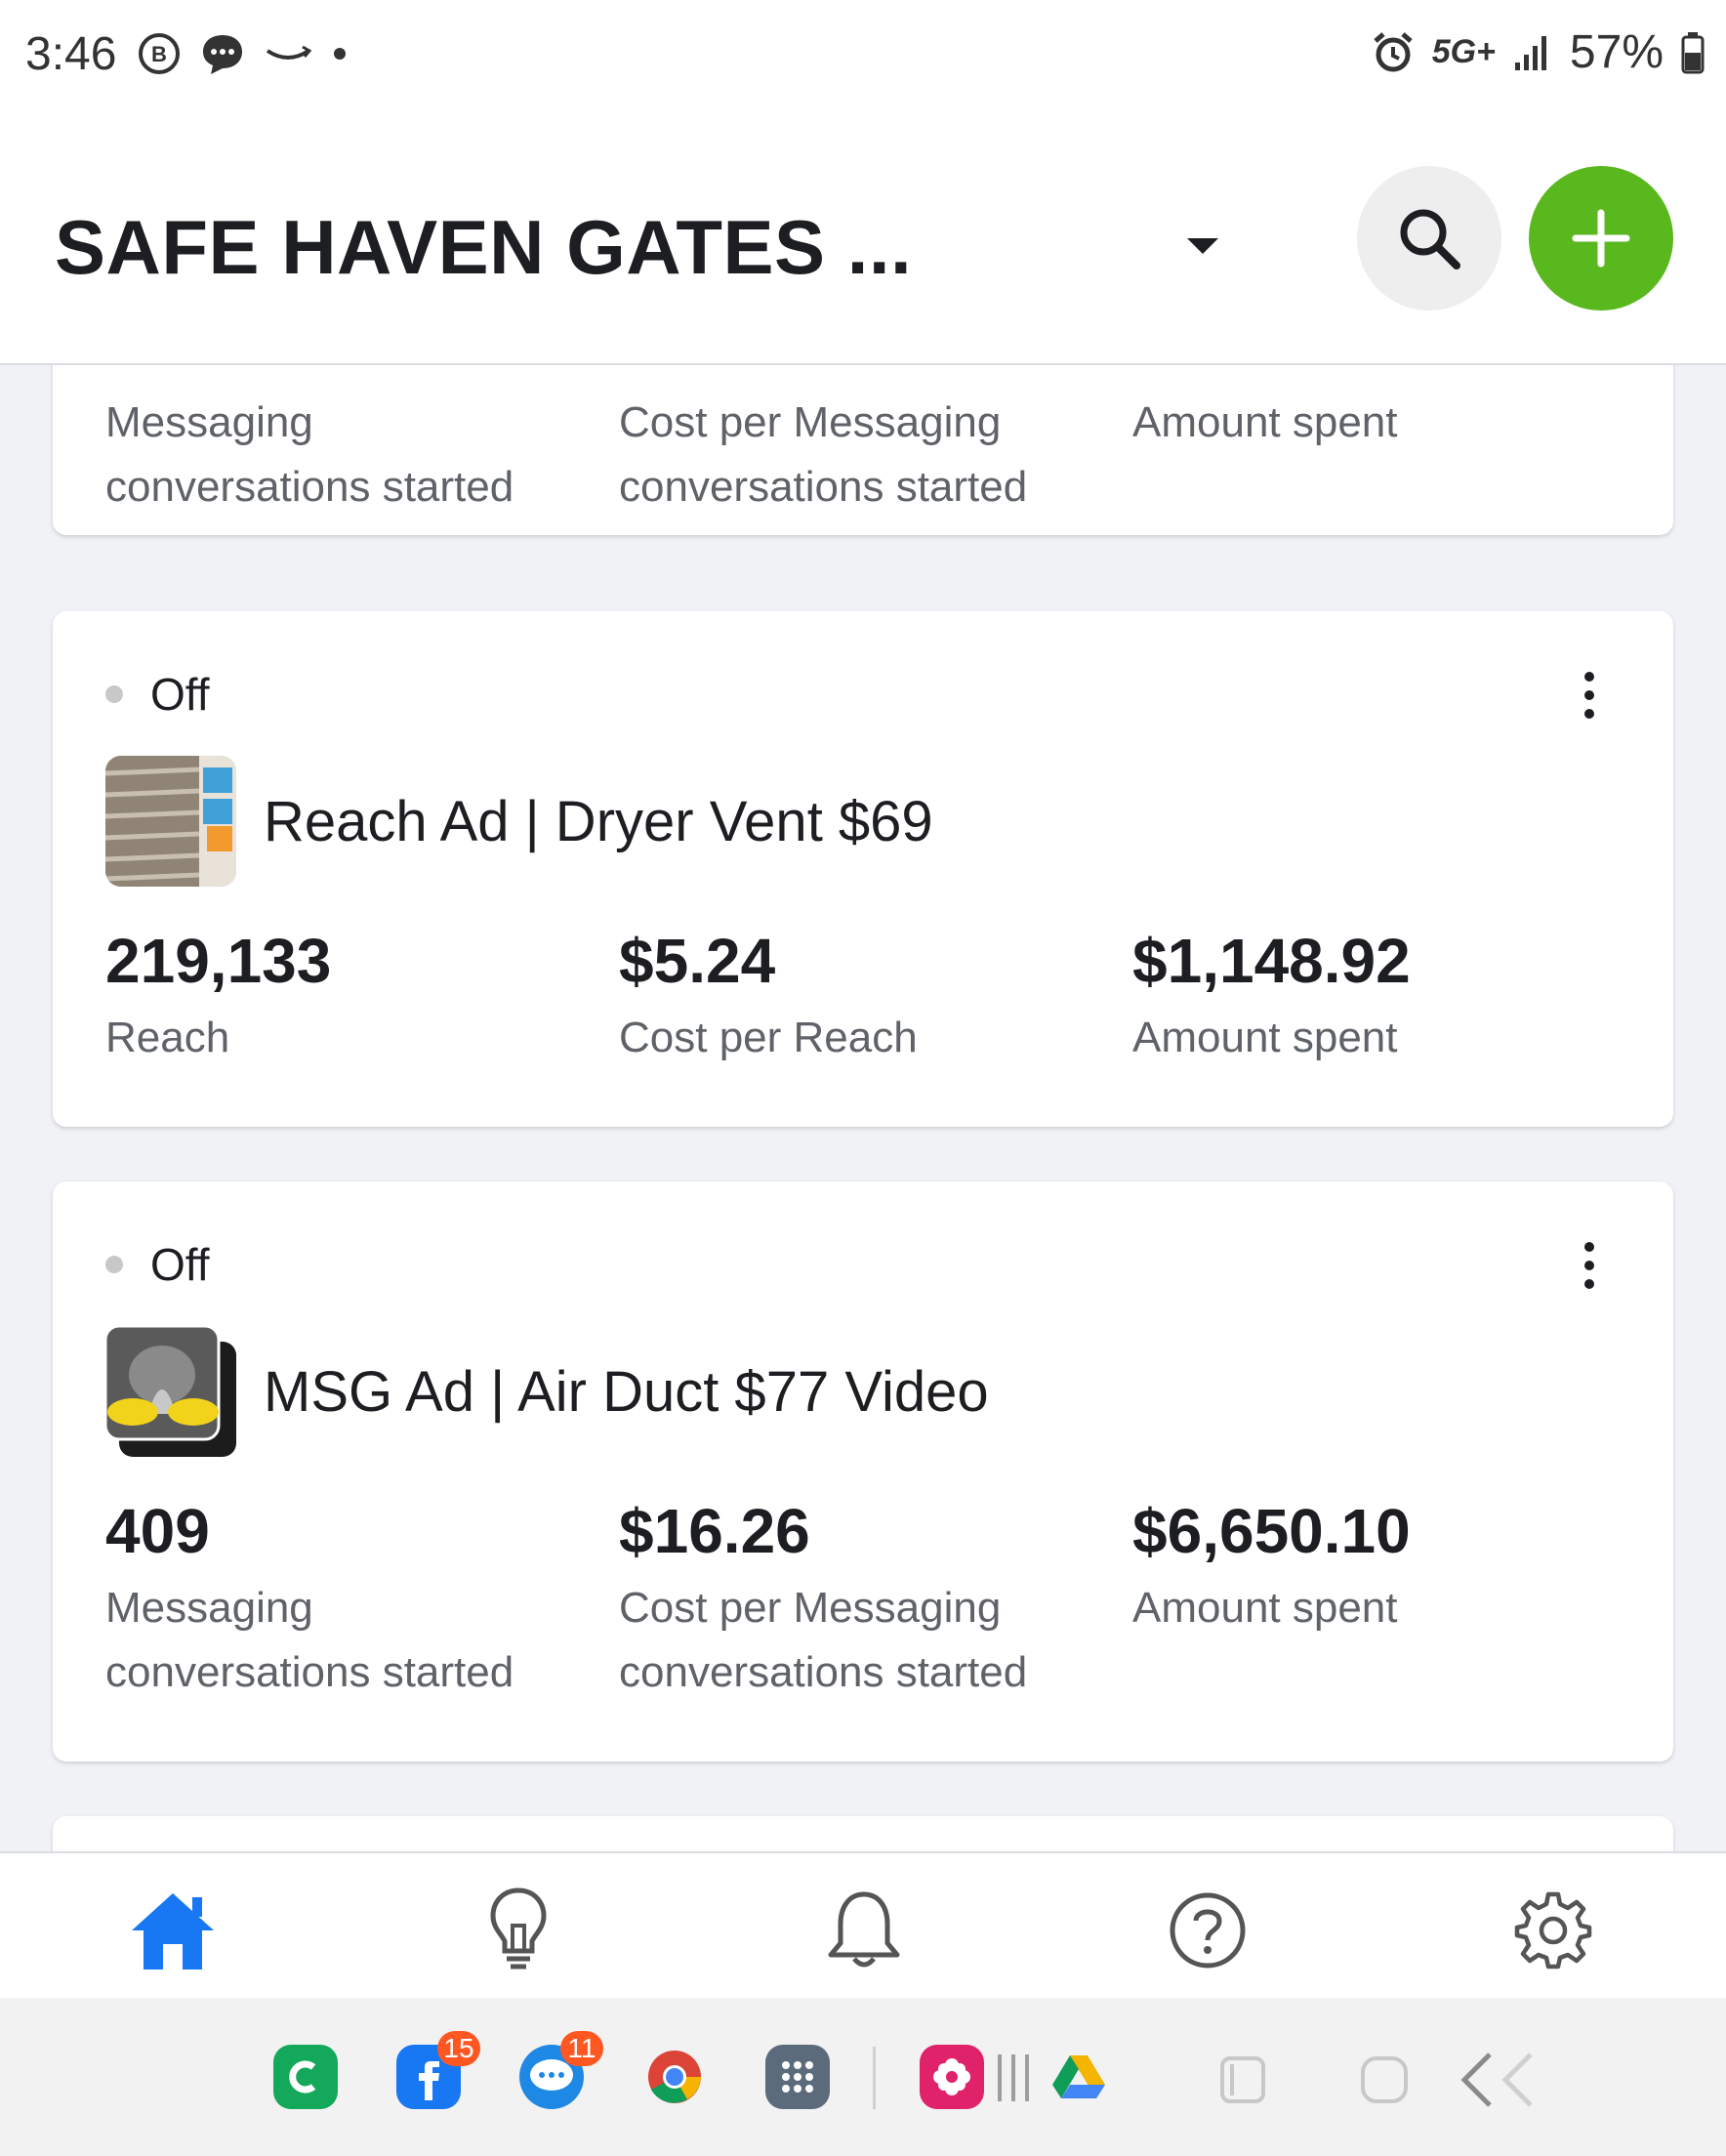 The width and height of the screenshot is (1726, 2156). Describe the element at coordinates (714, 1531) in the screenshot. I see `metric-value: $16.26` at that location.